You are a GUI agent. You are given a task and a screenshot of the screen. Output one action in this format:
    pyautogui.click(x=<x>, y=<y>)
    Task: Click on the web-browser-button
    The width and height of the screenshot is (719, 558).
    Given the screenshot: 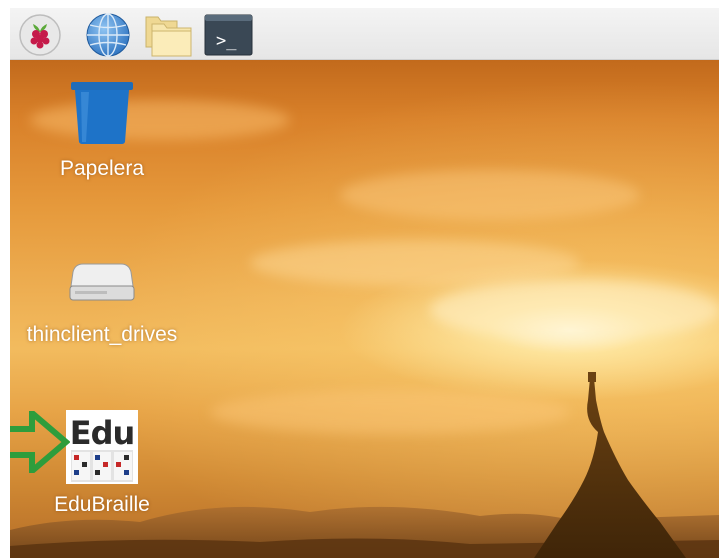 What is the action you would take?
    pyautogui.click(x=107, y=35)
    